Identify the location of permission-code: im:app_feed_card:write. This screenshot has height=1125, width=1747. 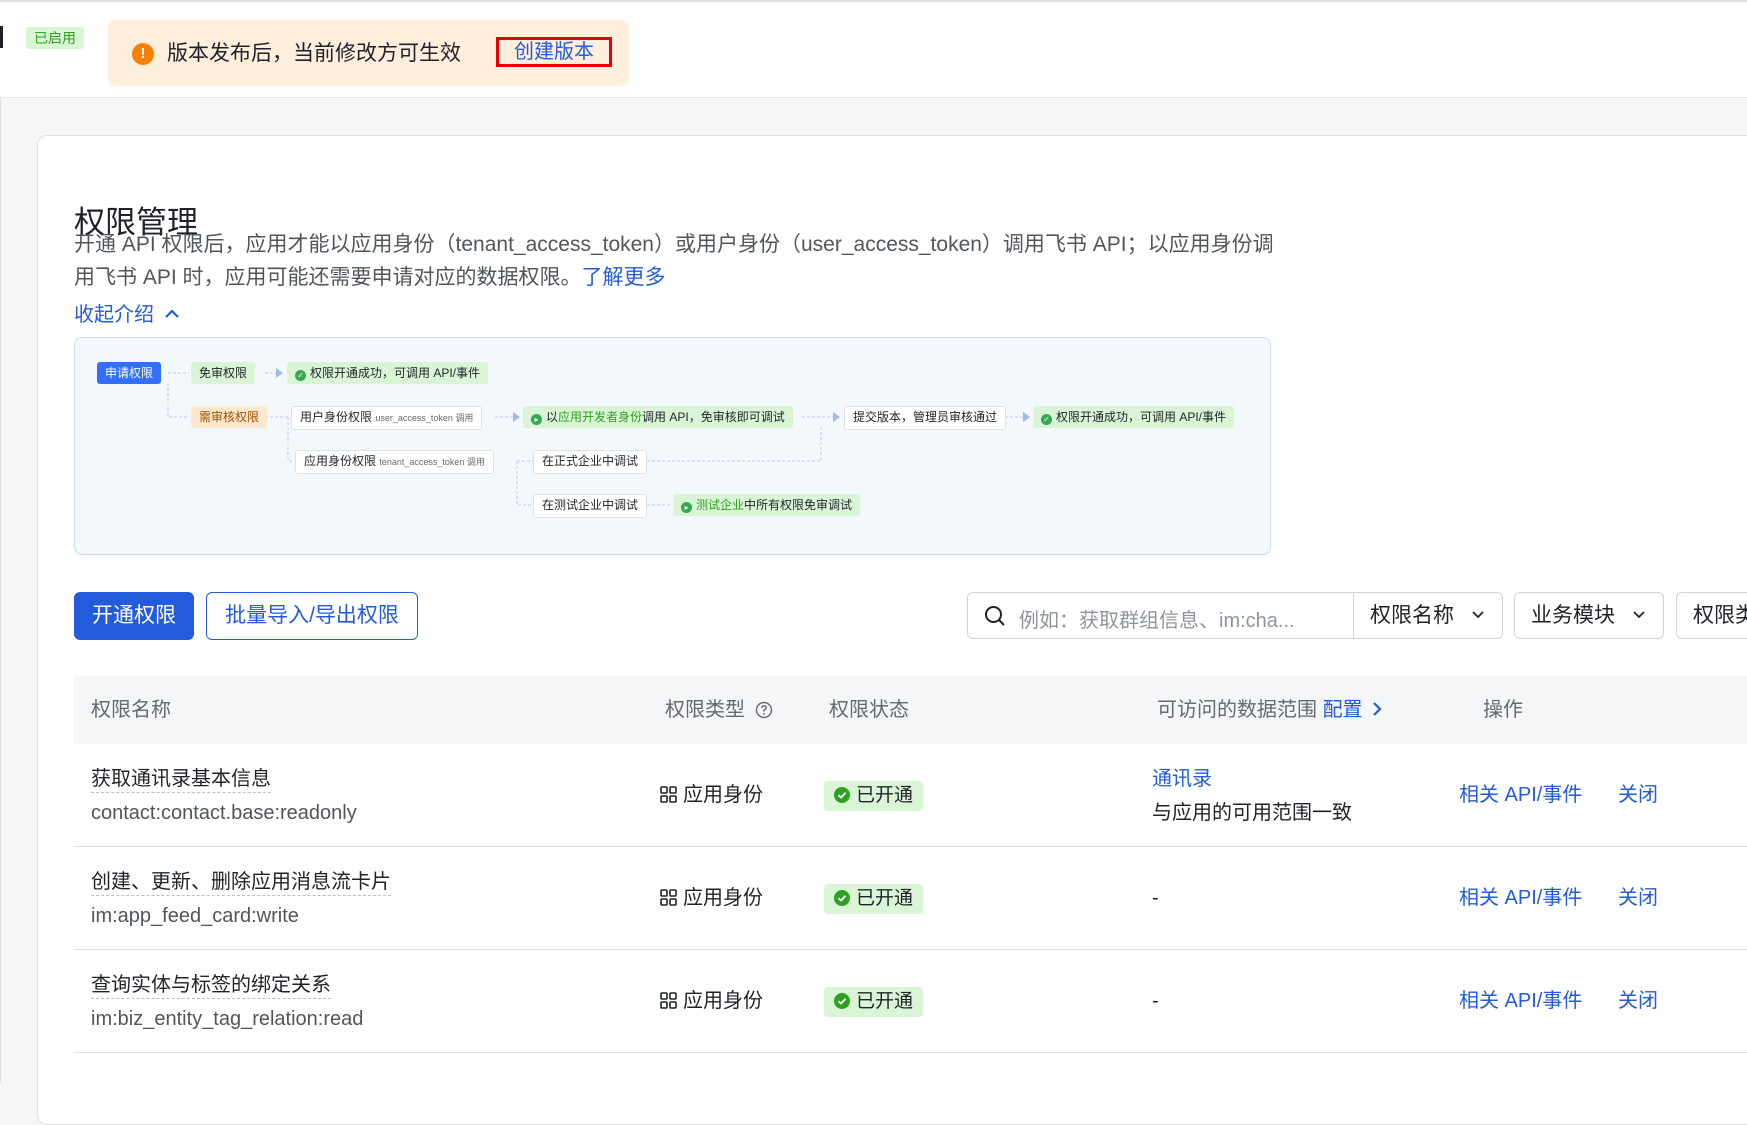
(195, 916).